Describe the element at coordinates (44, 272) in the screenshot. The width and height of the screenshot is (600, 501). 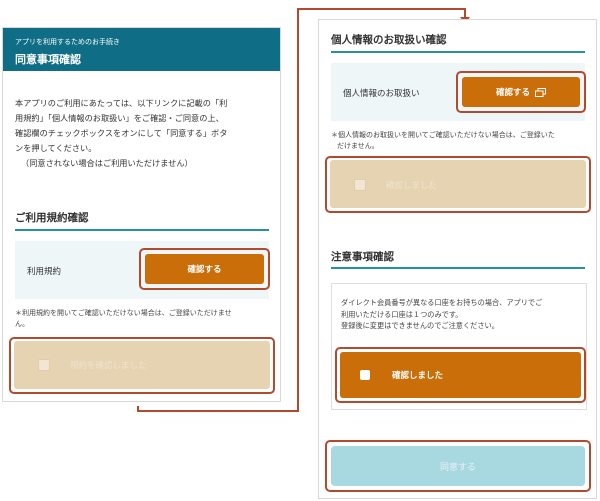
I see `terms-label: 利用規約` at that location.